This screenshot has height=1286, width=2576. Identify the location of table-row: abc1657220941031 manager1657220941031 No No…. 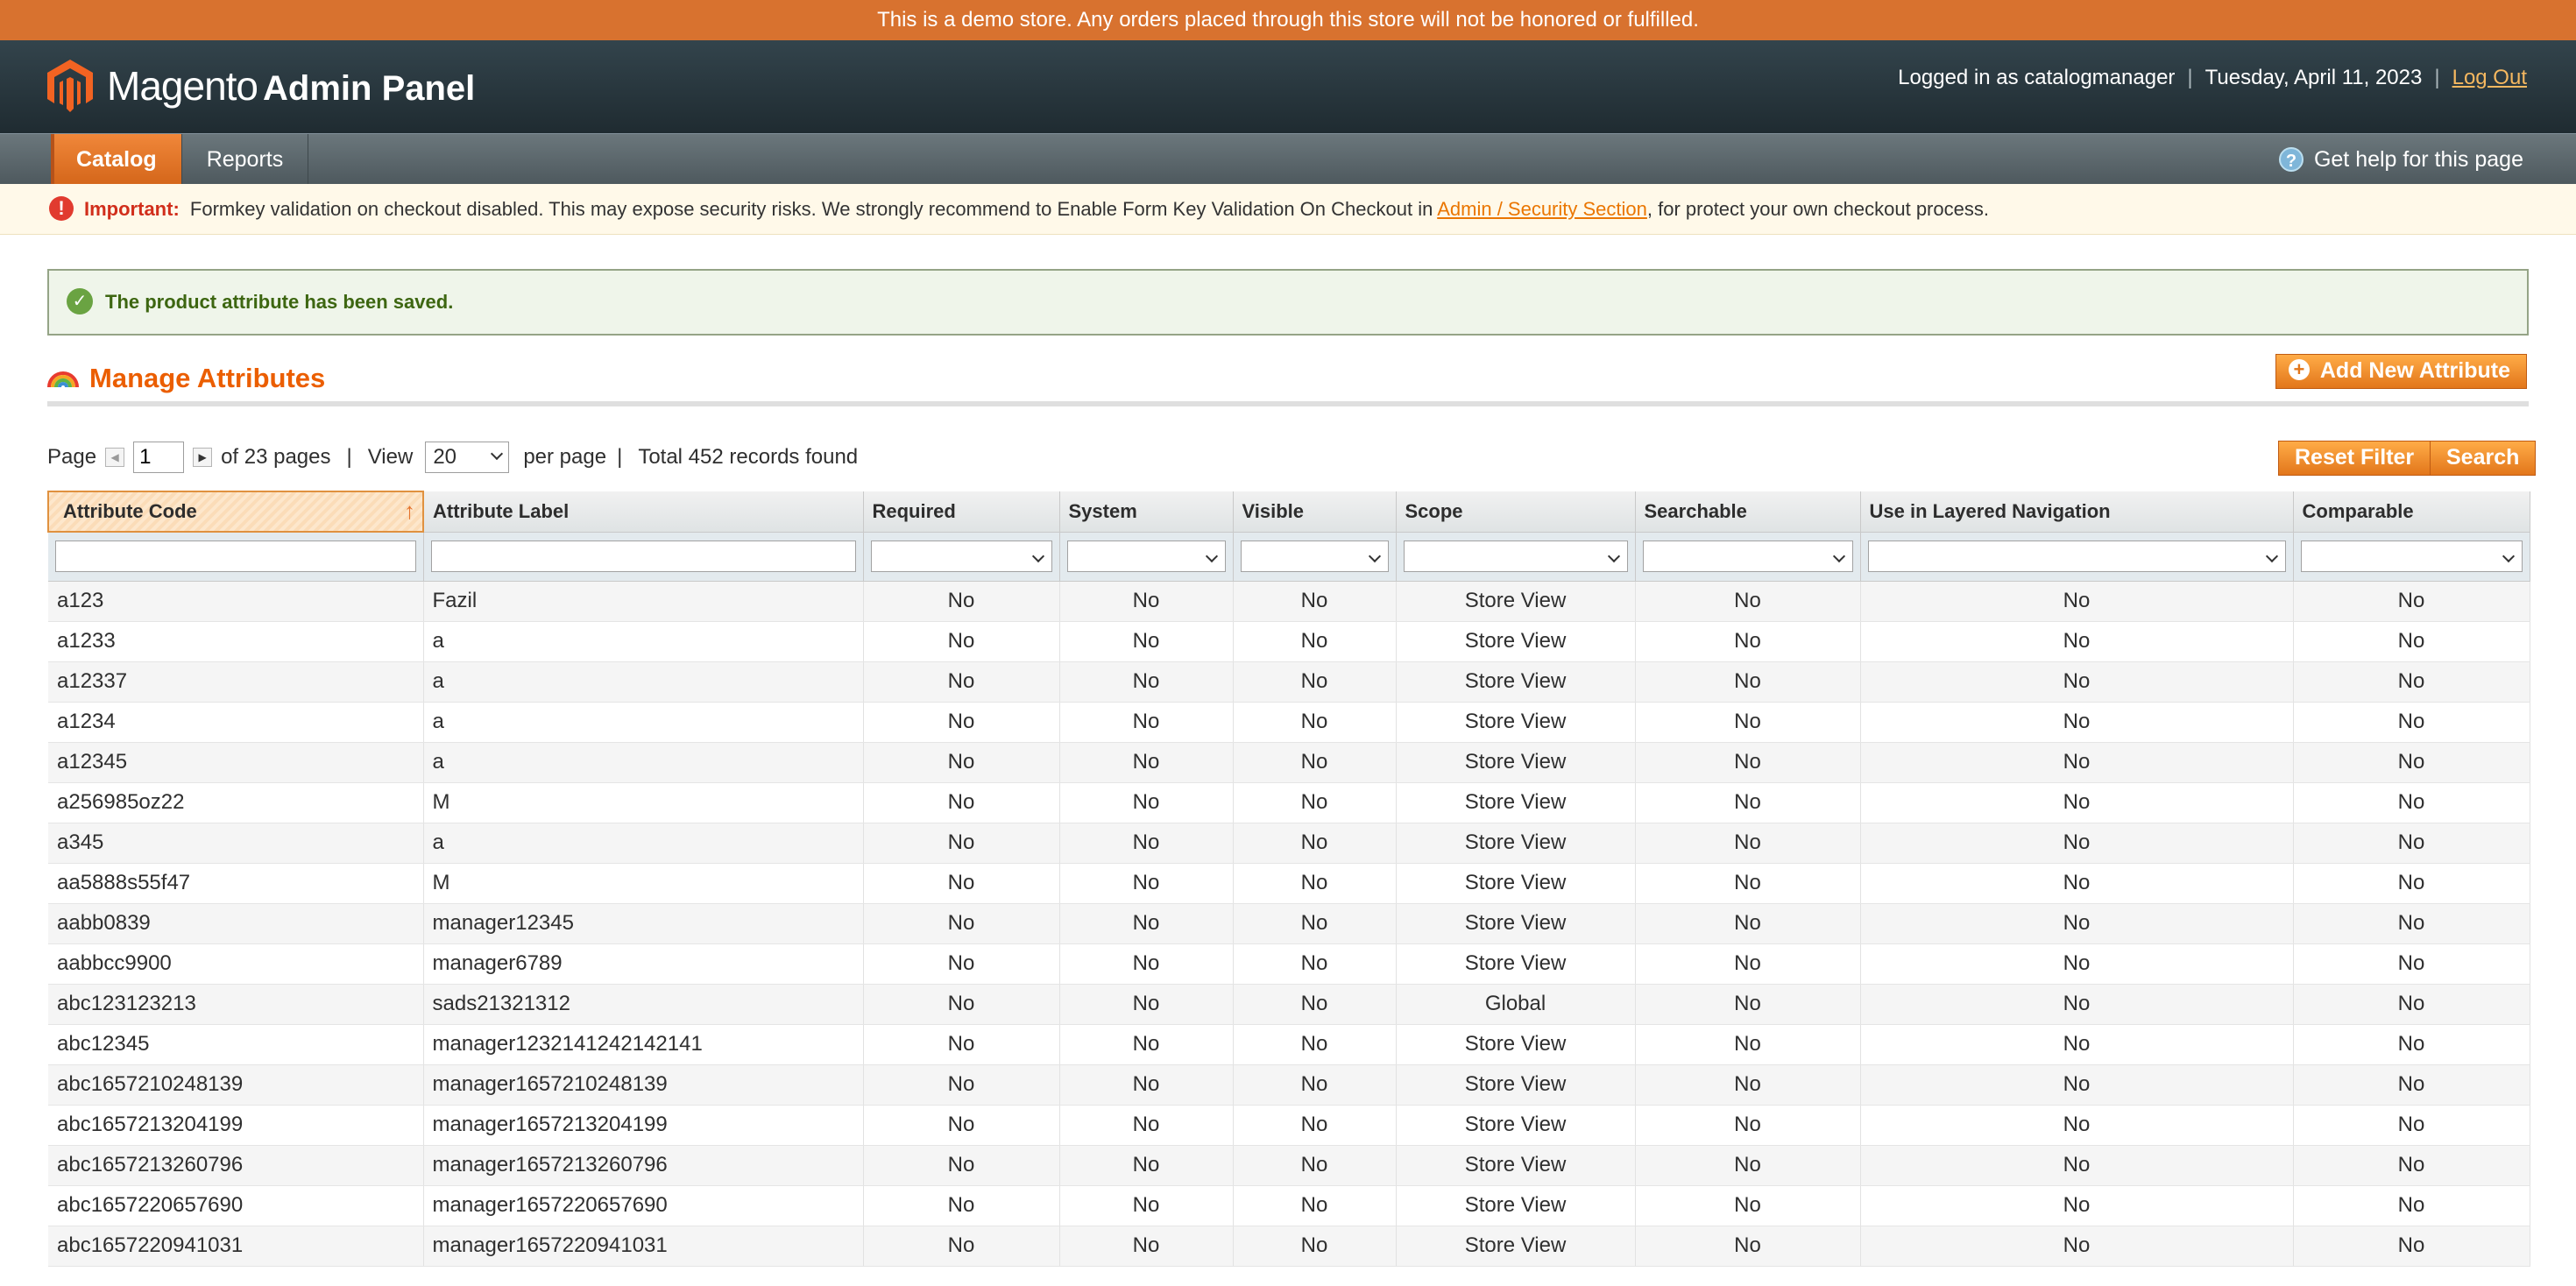
(1289, 1247).